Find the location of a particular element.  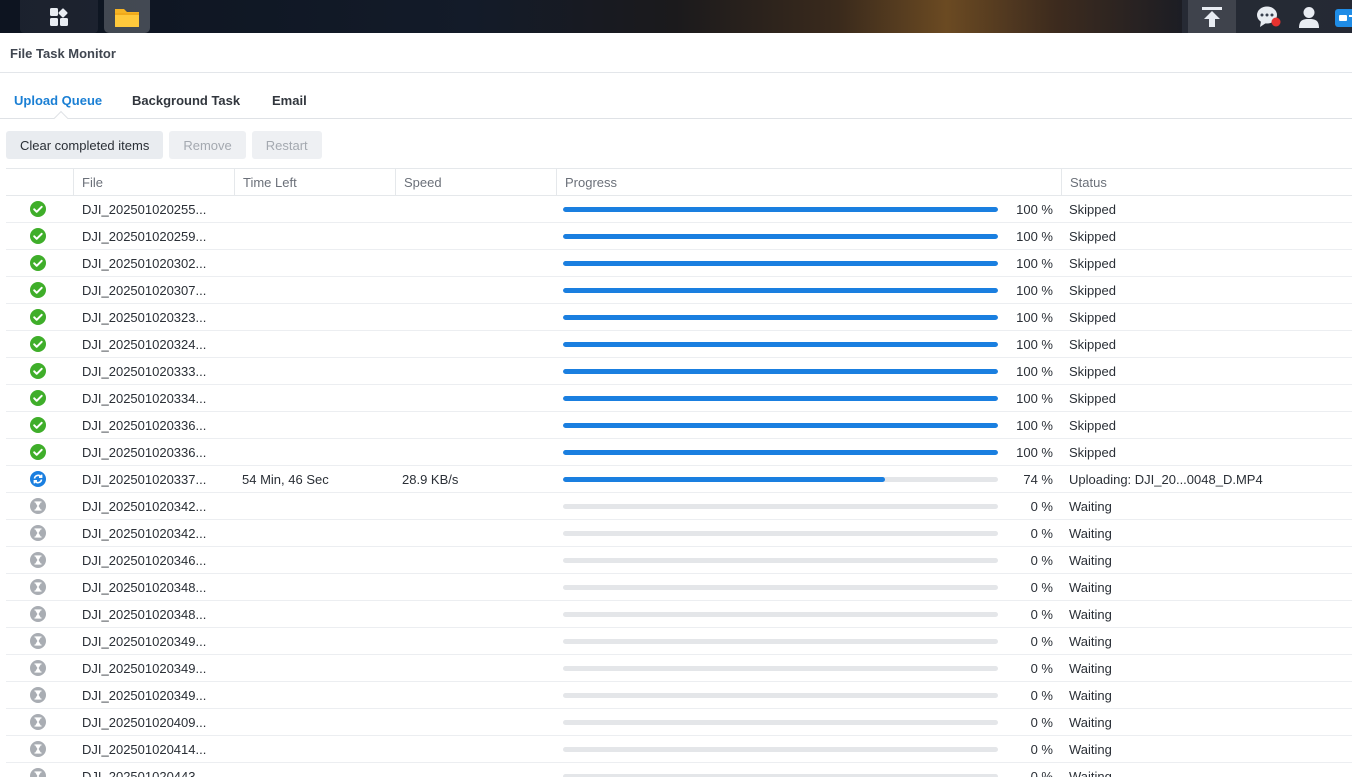

widgets-button is located at coordinates (1342, 16).